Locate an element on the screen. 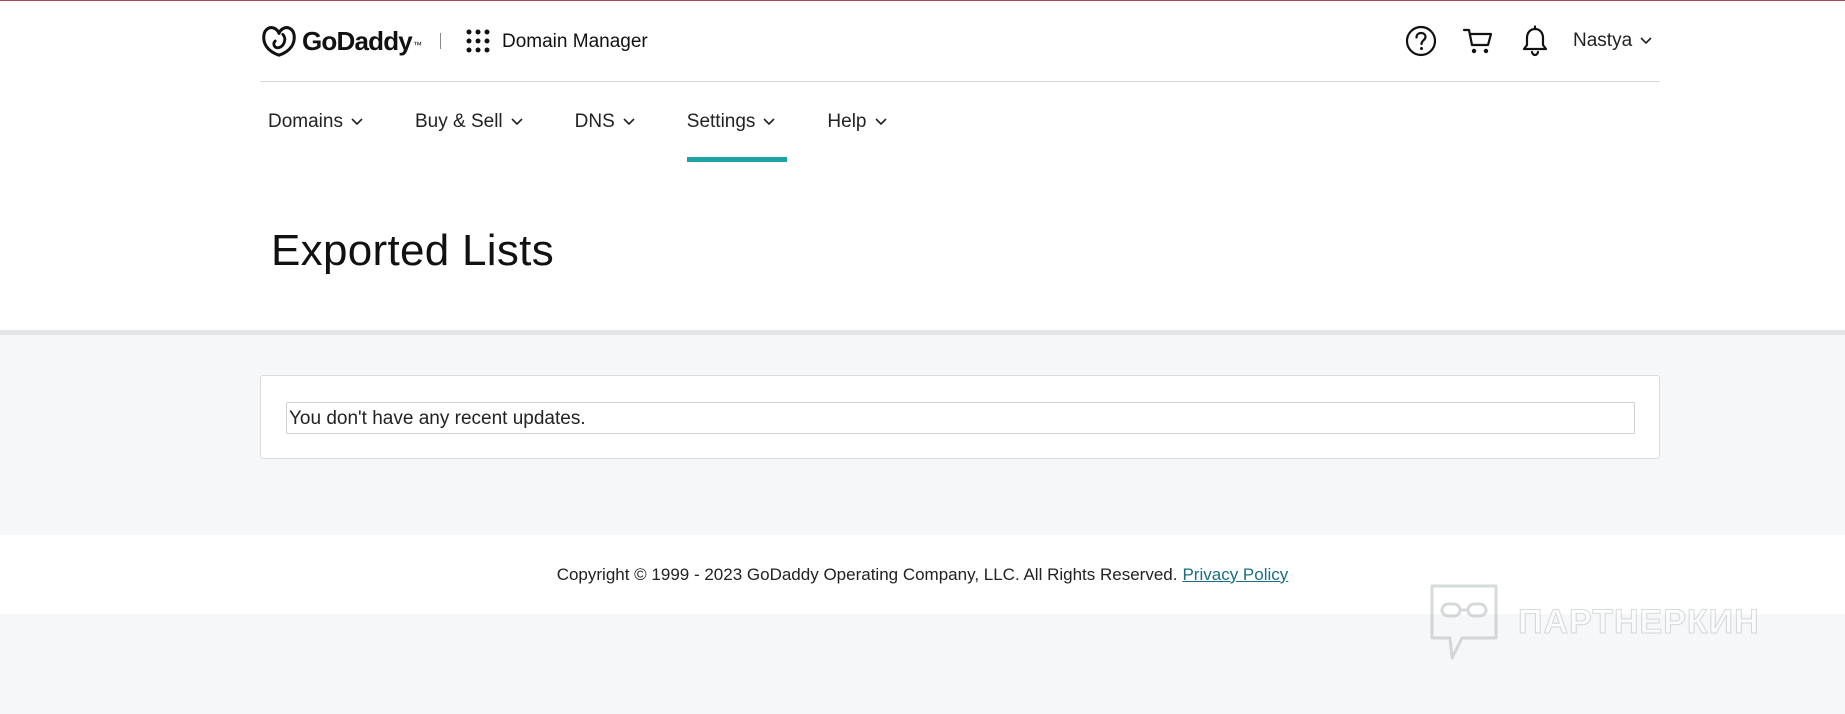  watermark: ПАРТНЕРКИН is located at coordinates (1594, 622).